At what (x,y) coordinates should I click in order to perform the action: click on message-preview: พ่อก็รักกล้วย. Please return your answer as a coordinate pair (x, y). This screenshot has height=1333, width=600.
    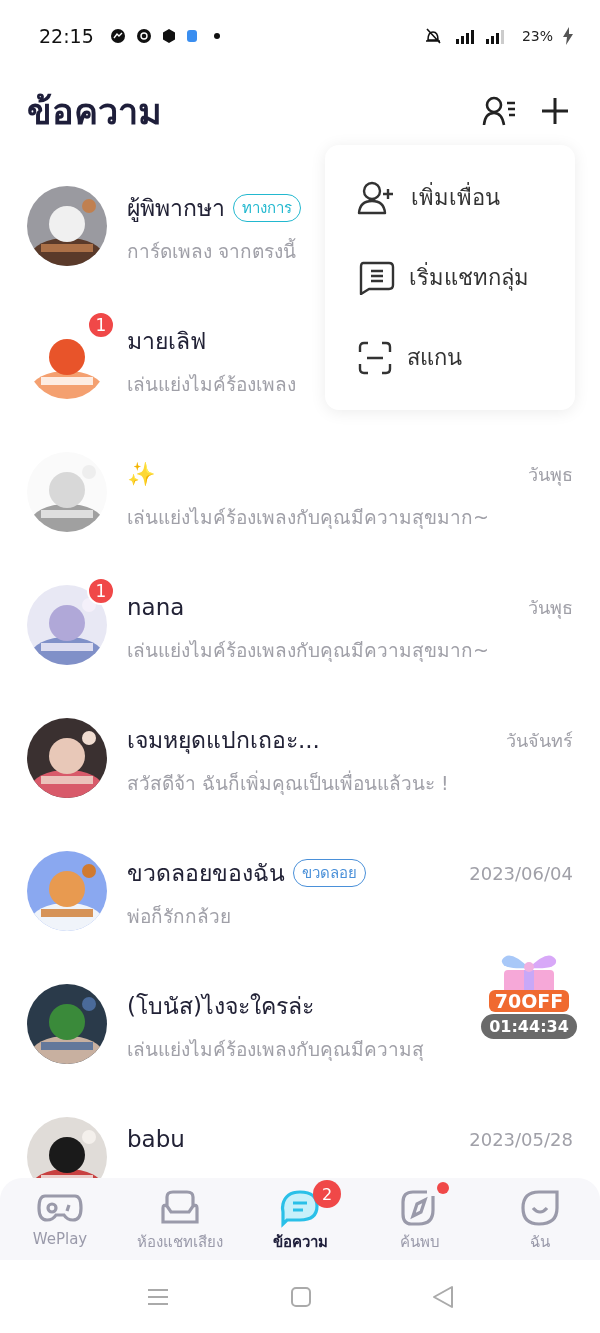
    Looking at the image, I should click on (179, 916).